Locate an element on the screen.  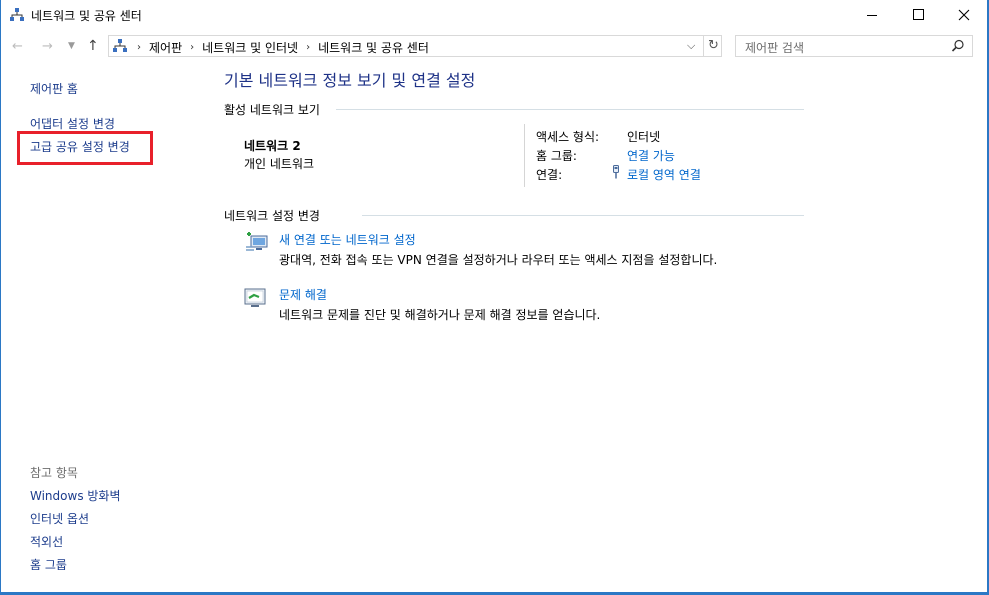
connections-label: 연결: is located at coordinates (549, 175).